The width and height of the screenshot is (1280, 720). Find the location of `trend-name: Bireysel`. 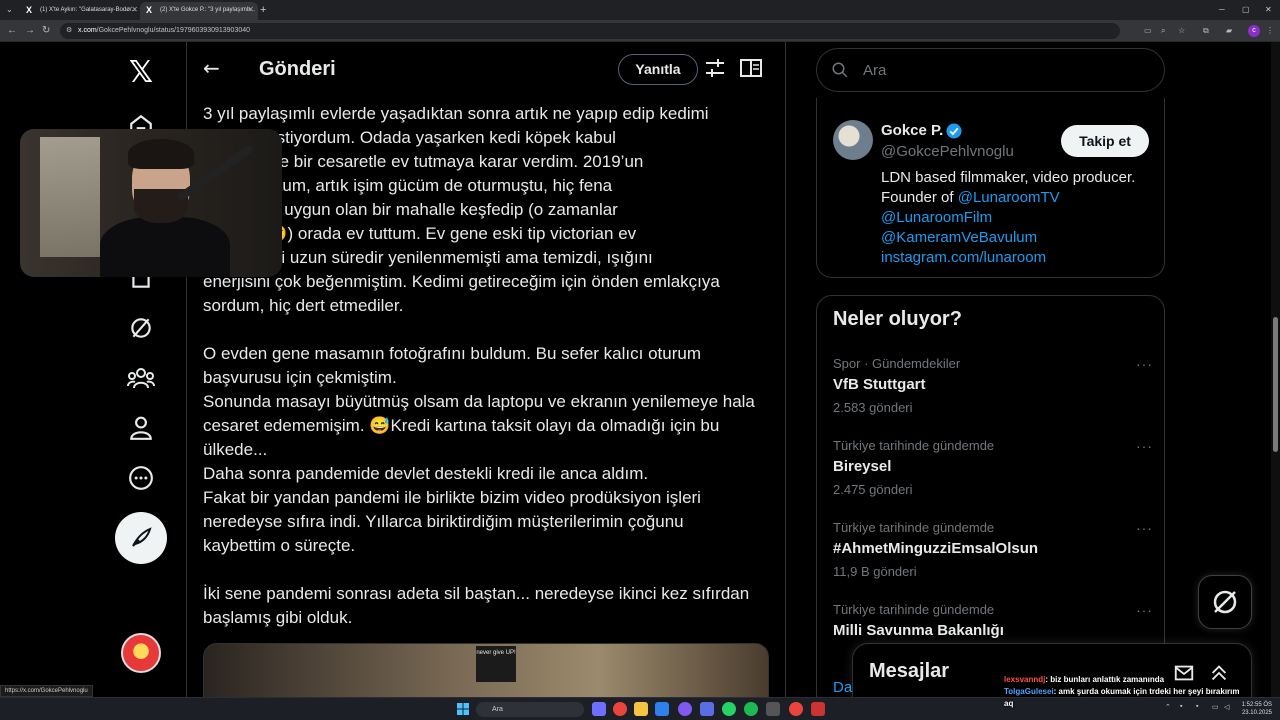

trend-name: Bireysel is located at coordinates (862, 466).